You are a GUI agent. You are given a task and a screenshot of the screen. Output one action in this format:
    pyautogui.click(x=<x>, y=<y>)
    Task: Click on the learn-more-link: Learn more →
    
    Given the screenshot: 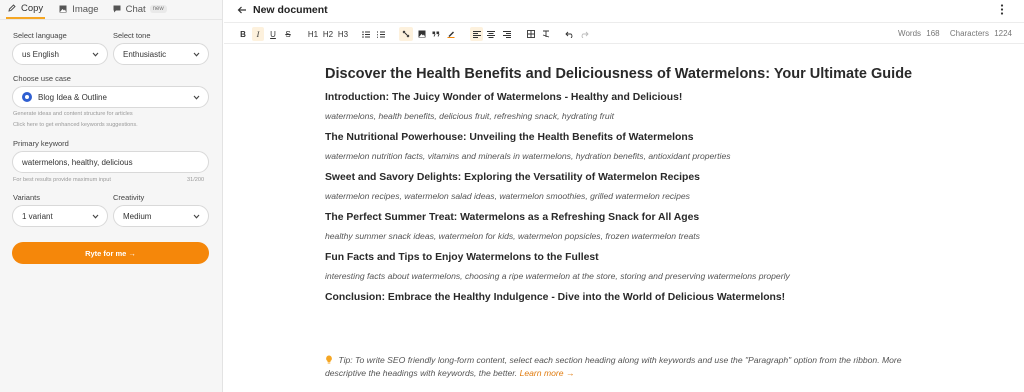 What is the action you would take?
    pyautogui.click(x=547, y=373)
    